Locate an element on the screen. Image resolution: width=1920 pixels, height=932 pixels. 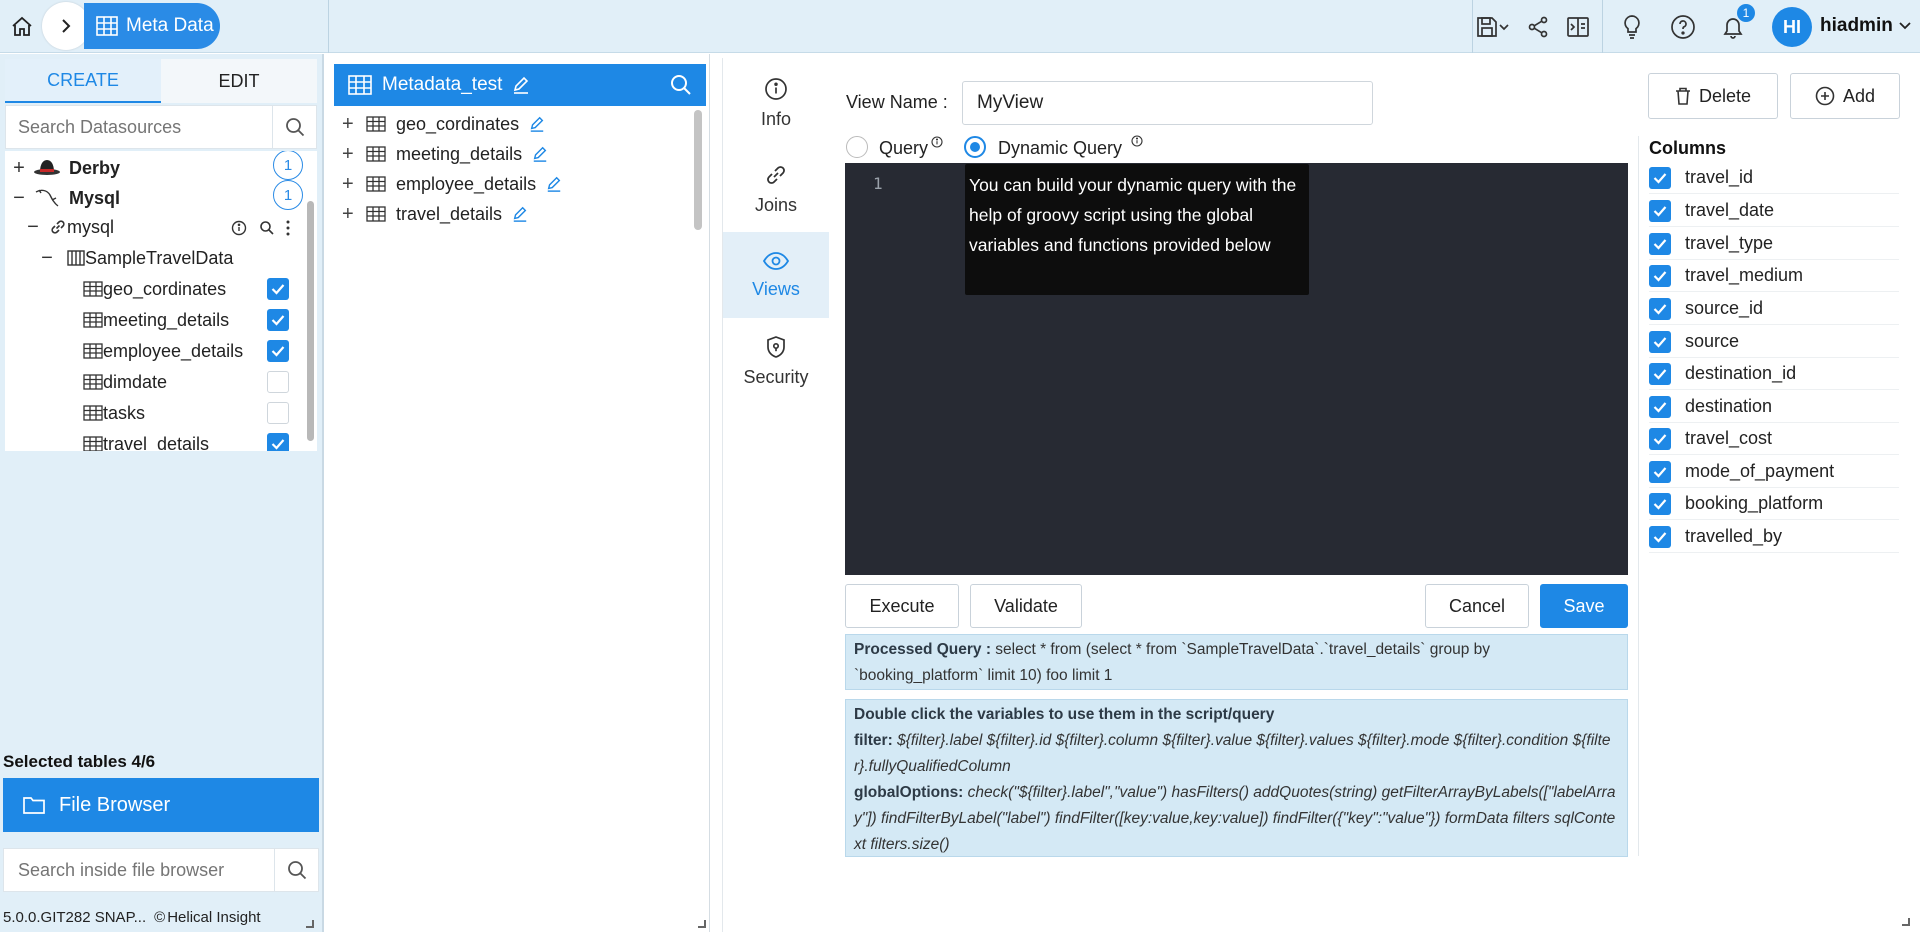
metadata-table-row: + meeting_details is located at coordinates (445, 154).